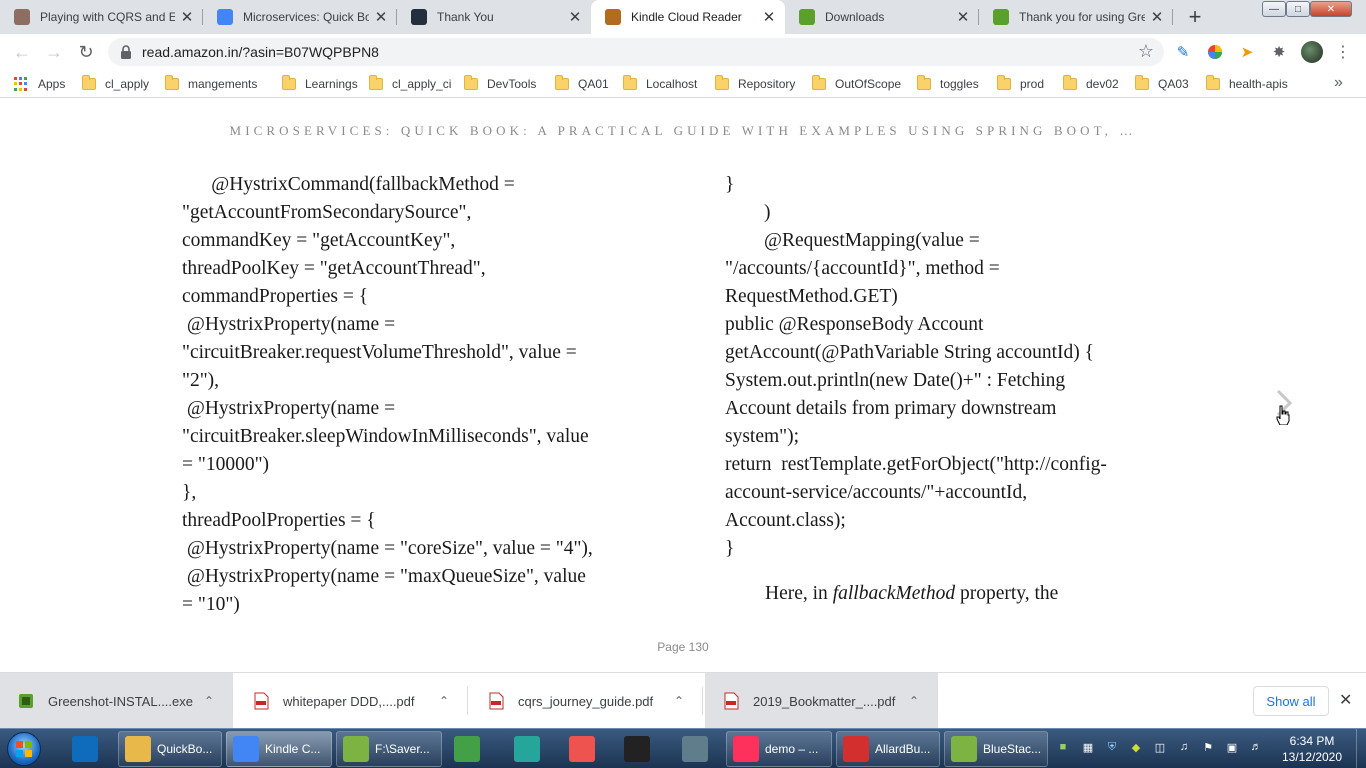 This screenshot has width=1366, height=768. I want to click on tray-bluestacks-icon: ◆, so click(1136, 747).